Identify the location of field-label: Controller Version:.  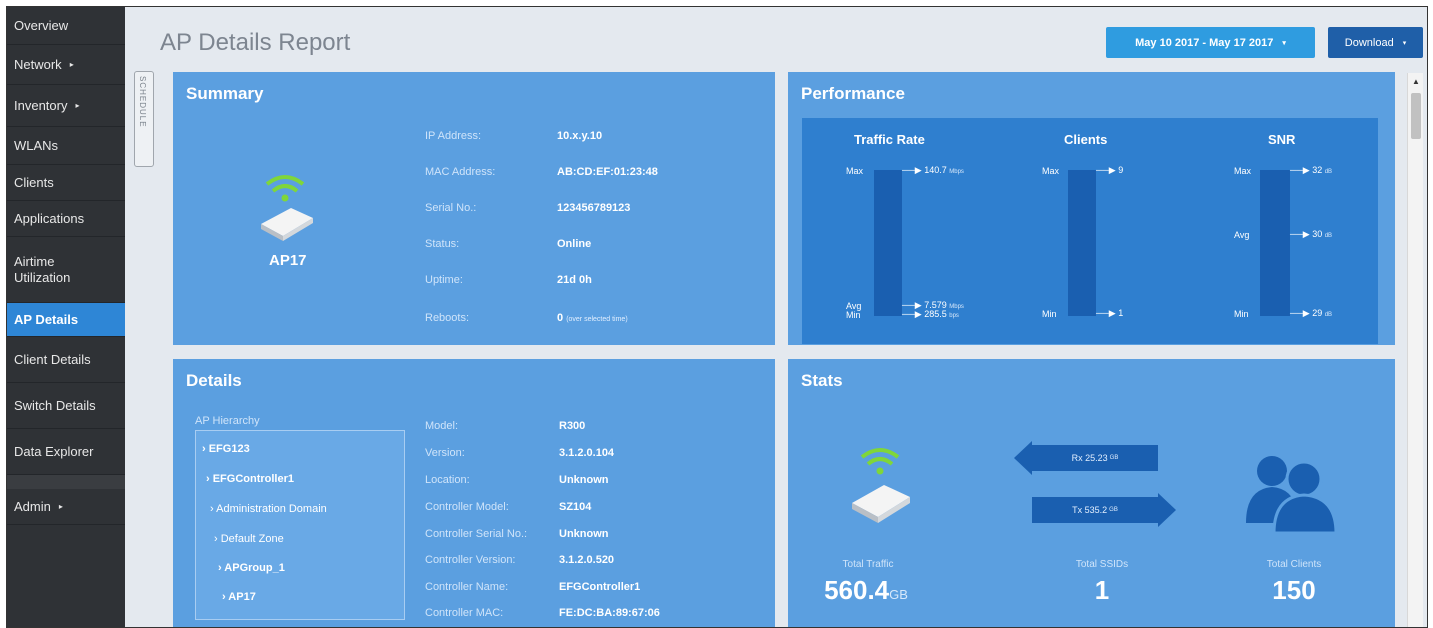
(470, 560).